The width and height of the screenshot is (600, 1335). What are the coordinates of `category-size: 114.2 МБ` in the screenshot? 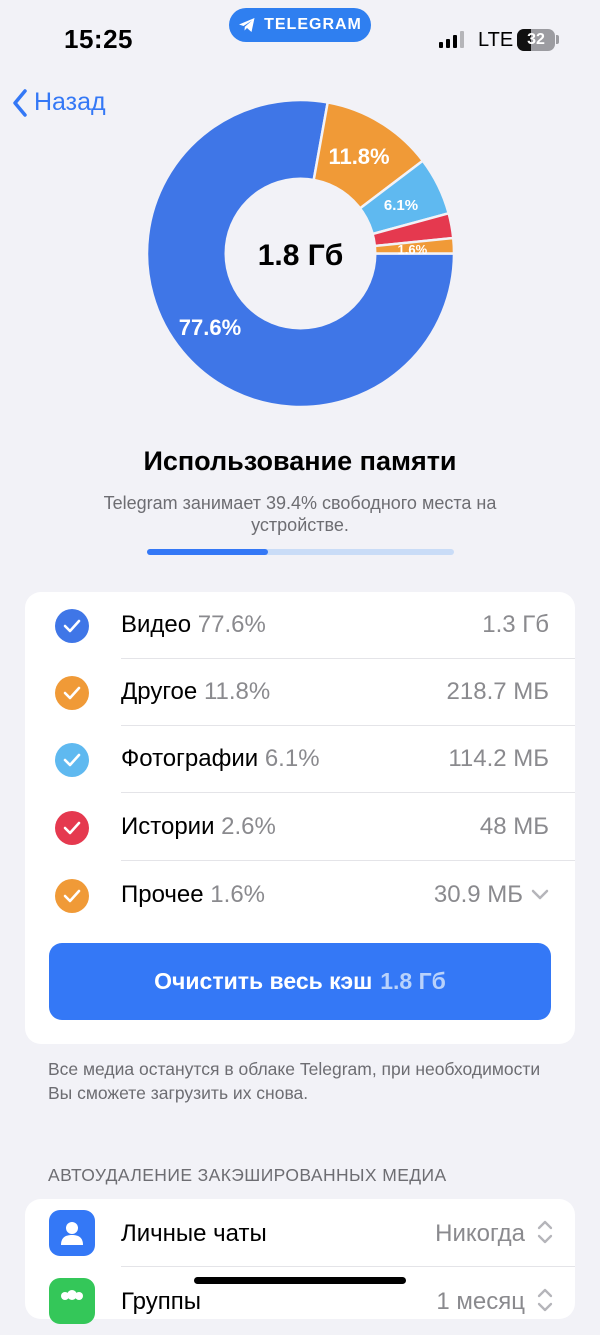 It's located at (498, 758).